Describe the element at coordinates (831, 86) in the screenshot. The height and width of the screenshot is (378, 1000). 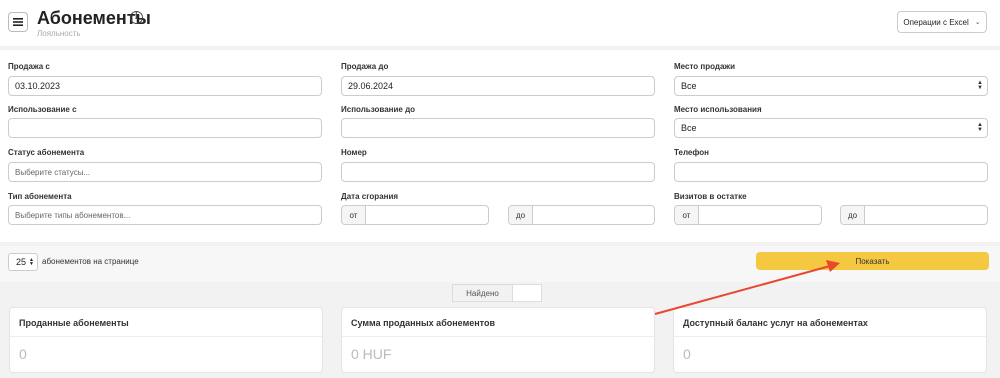
I see `sale-place-select: Все ▲ ▼` at that location.